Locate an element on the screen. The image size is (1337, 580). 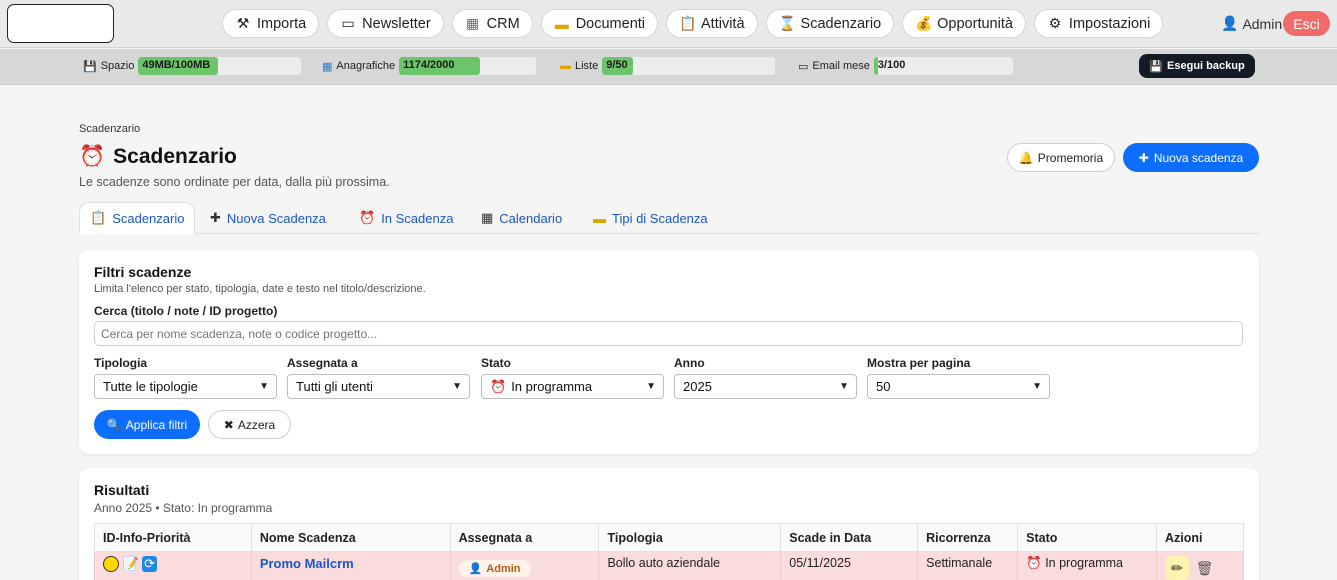
tab-calendario: ▦ Calendario is located at coordinates (521, 218).